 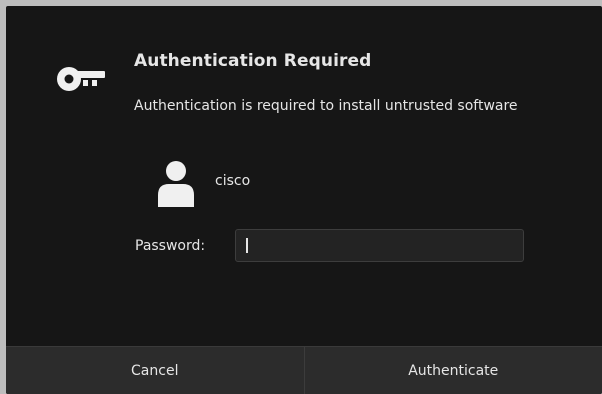 What do you see at coordinates (170, 246) in the screenshot?
I see `password-label: Password:` at bounding box center [170, 246].